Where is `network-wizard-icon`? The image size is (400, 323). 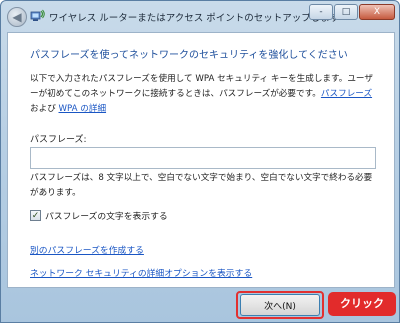 network-wizard-icon is located at coordinates (37, 15).